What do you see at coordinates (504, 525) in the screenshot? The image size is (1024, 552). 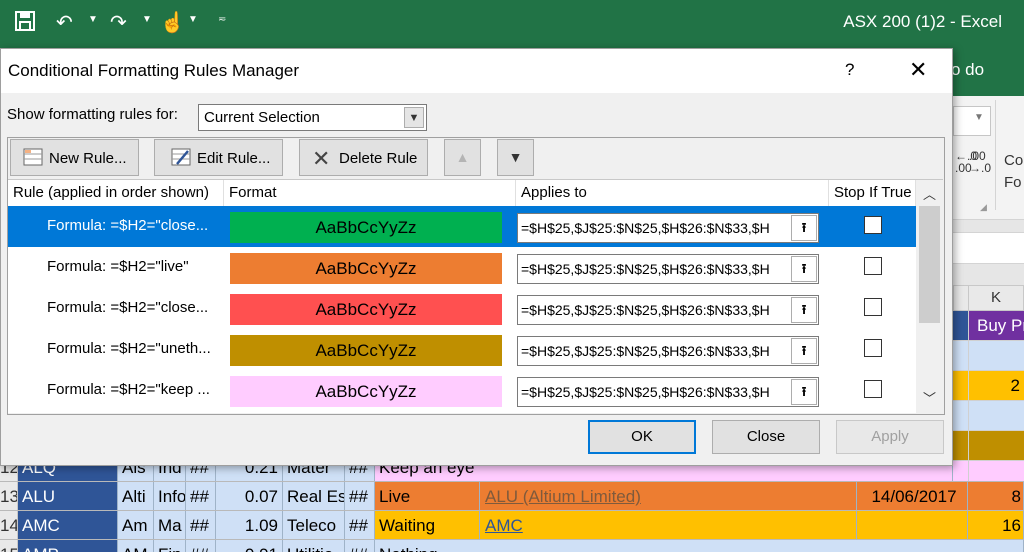 I see `company-link: AMC` at bounding box center [504, 525].